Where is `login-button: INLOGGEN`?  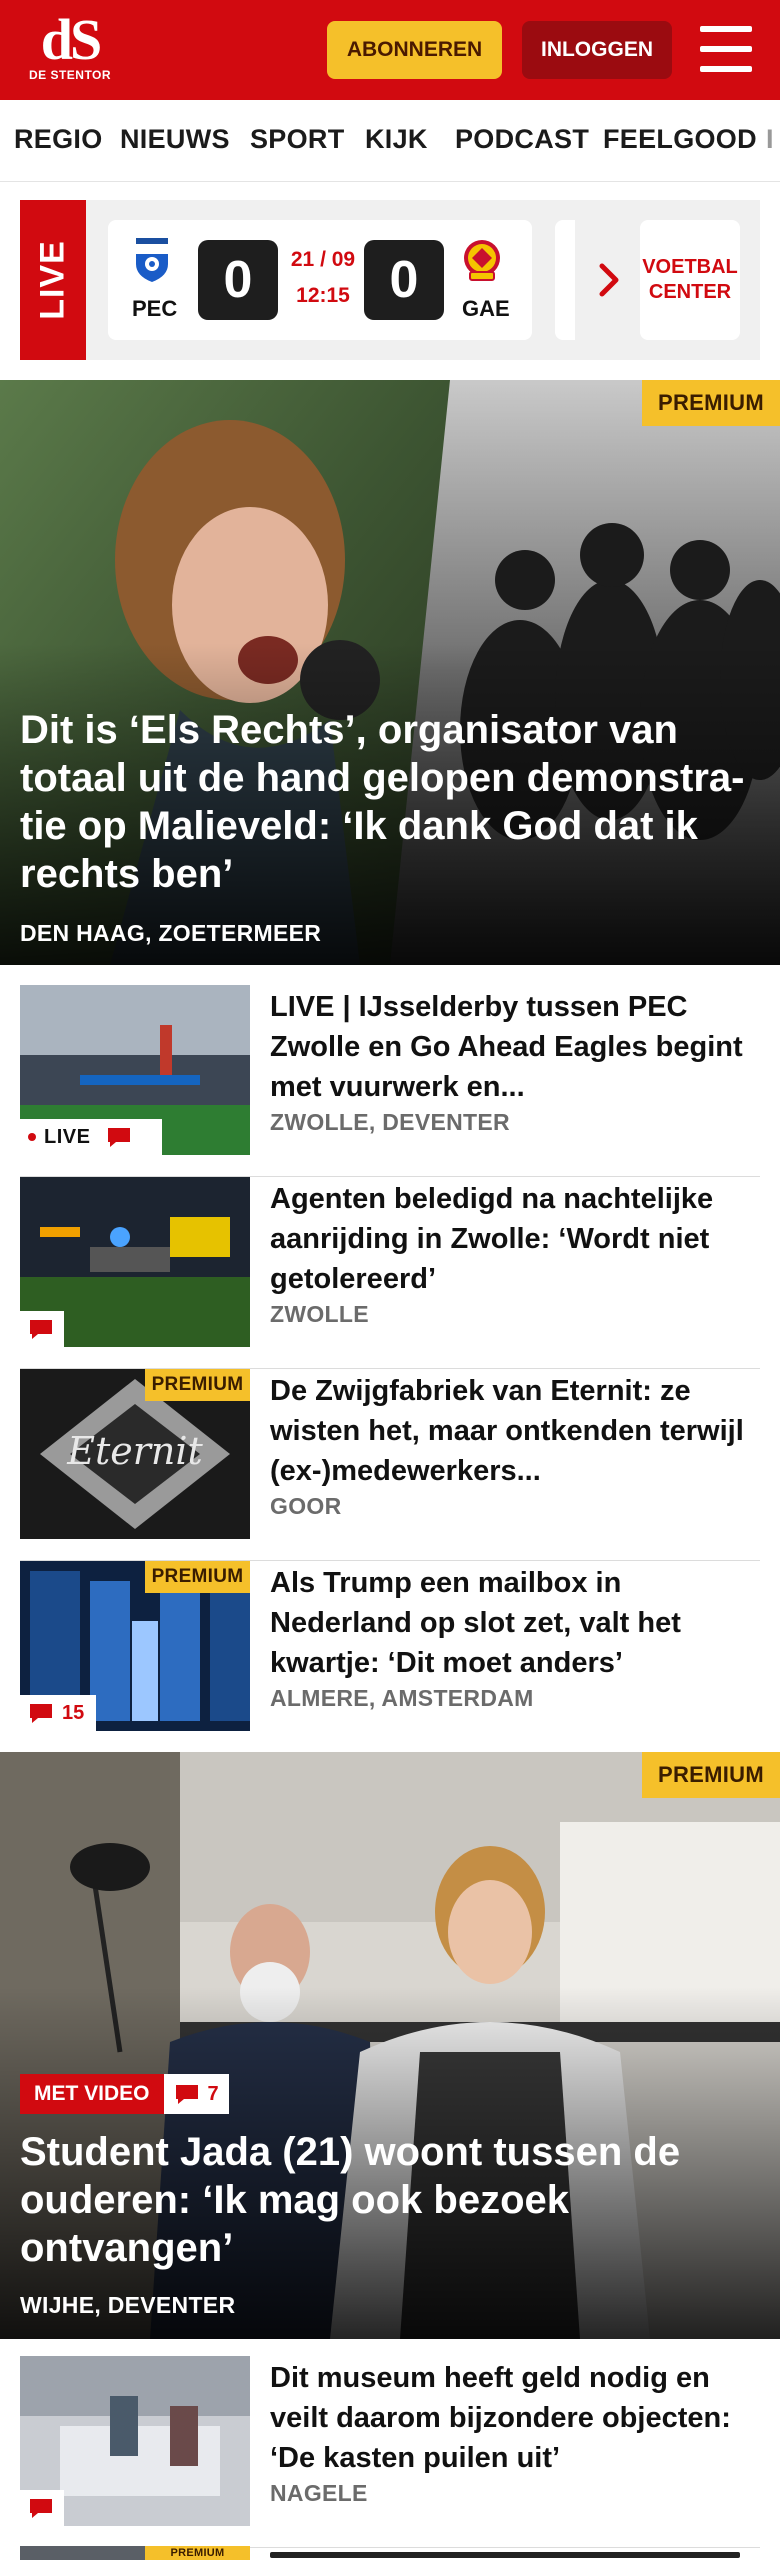
login-button: INLOGGEN is located at coordinates (597, 50).